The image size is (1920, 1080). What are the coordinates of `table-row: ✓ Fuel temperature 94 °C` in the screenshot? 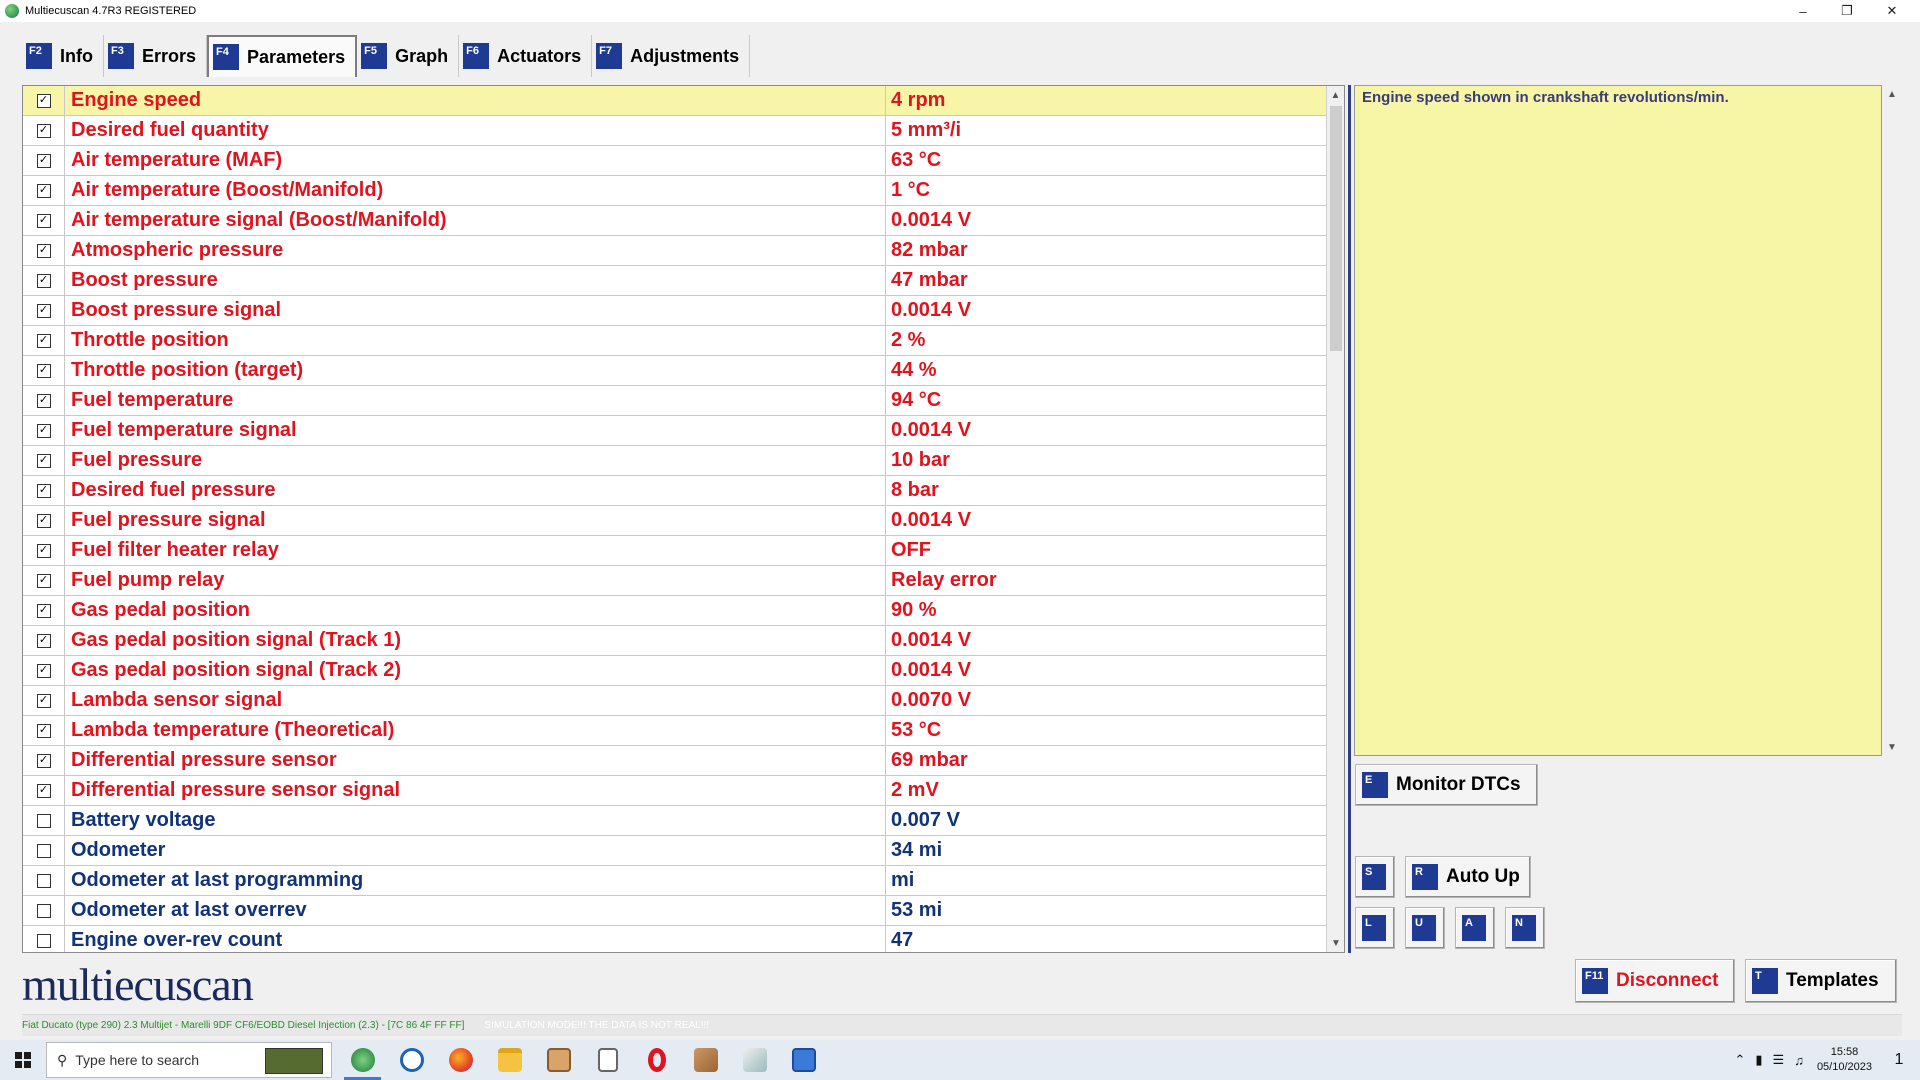 It's located at (674, 401).